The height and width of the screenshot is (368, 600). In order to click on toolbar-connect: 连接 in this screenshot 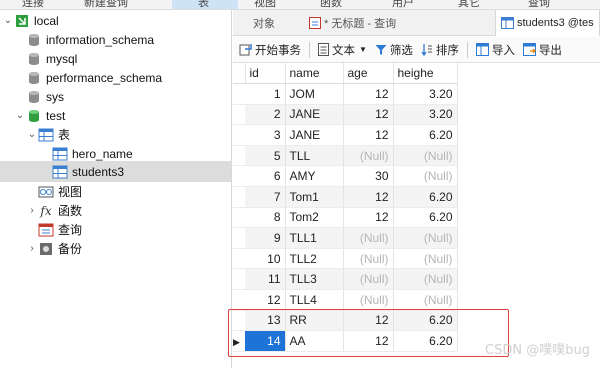, I will do `click(33, 4)`.